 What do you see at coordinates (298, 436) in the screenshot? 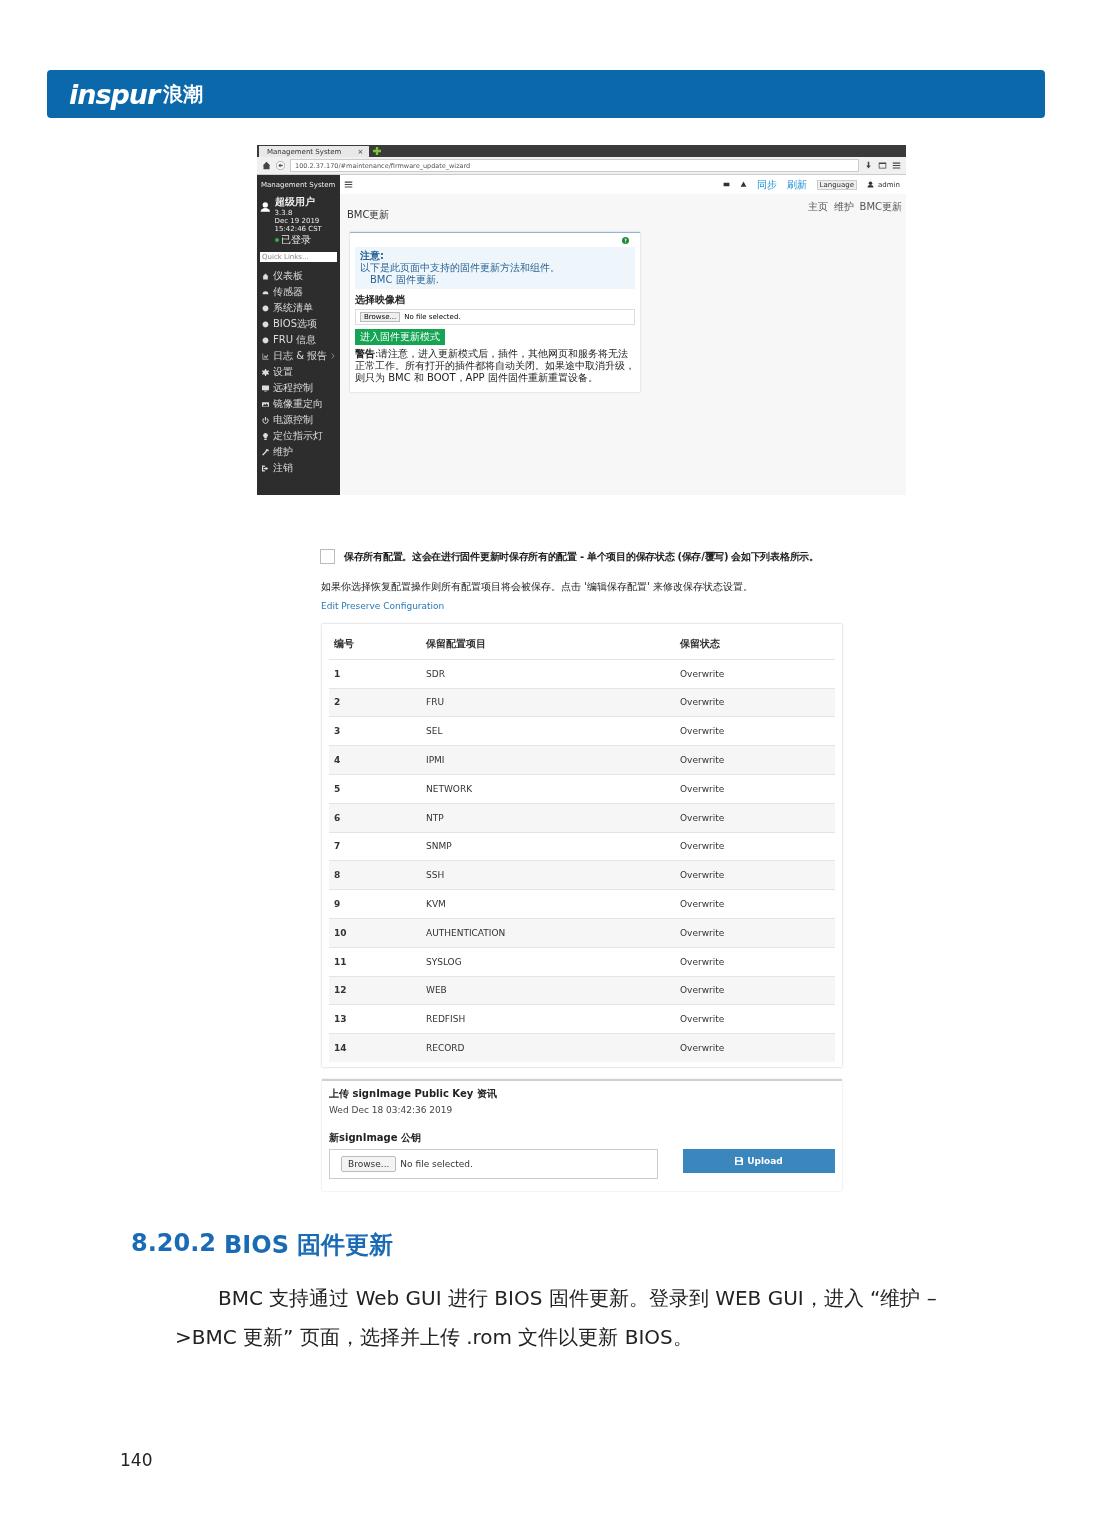
I see `sidebar-item: 定位指示灯` at bounding box center [298, 436].